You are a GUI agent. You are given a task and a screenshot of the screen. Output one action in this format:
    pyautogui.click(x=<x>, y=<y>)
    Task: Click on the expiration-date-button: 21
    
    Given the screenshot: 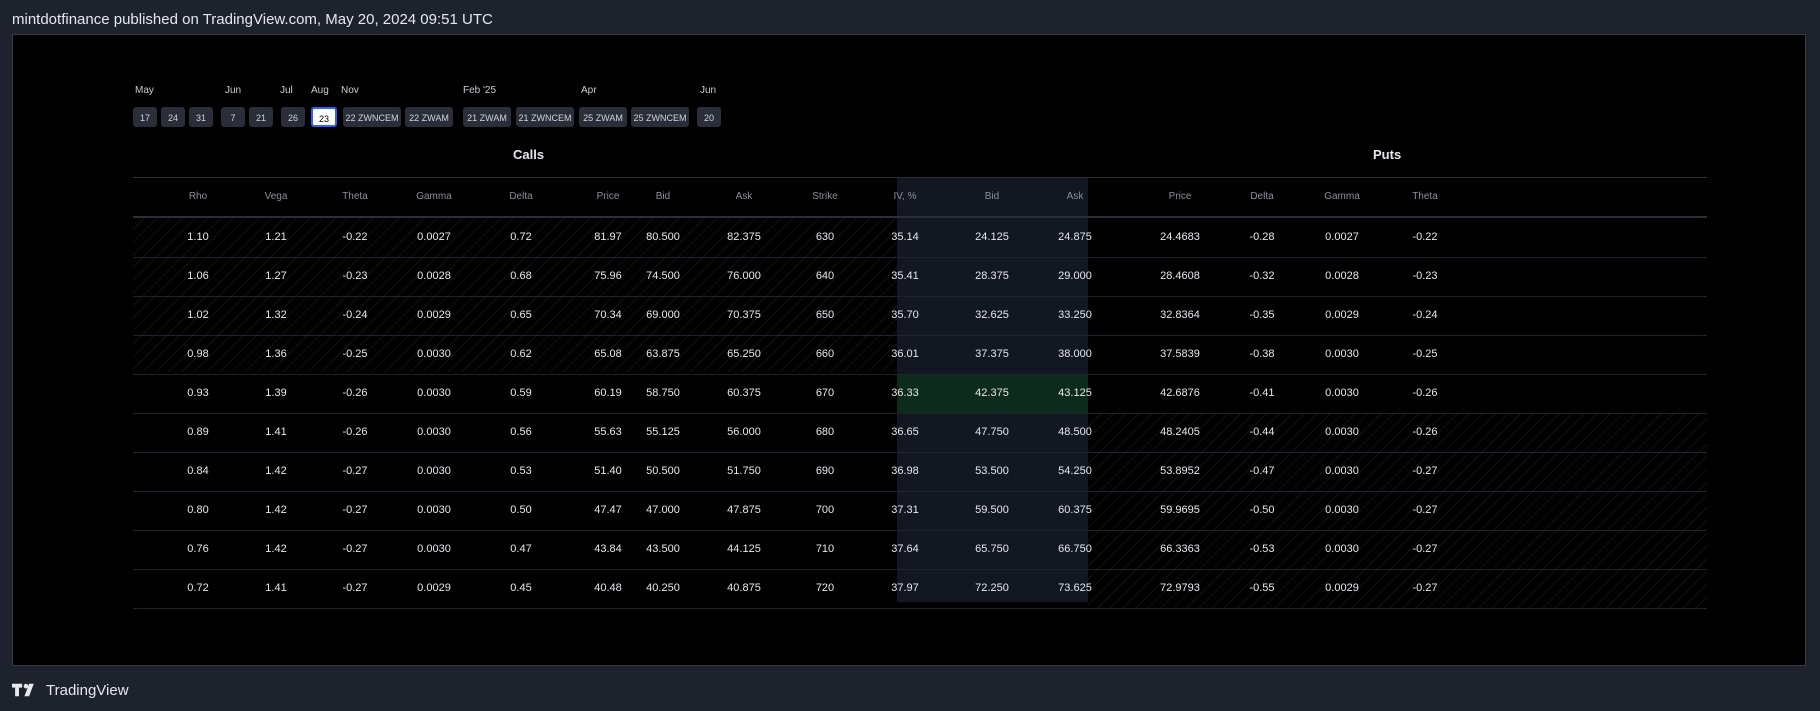 What is the action you would take?
    pyautogui.click(x=261, y=117)
    